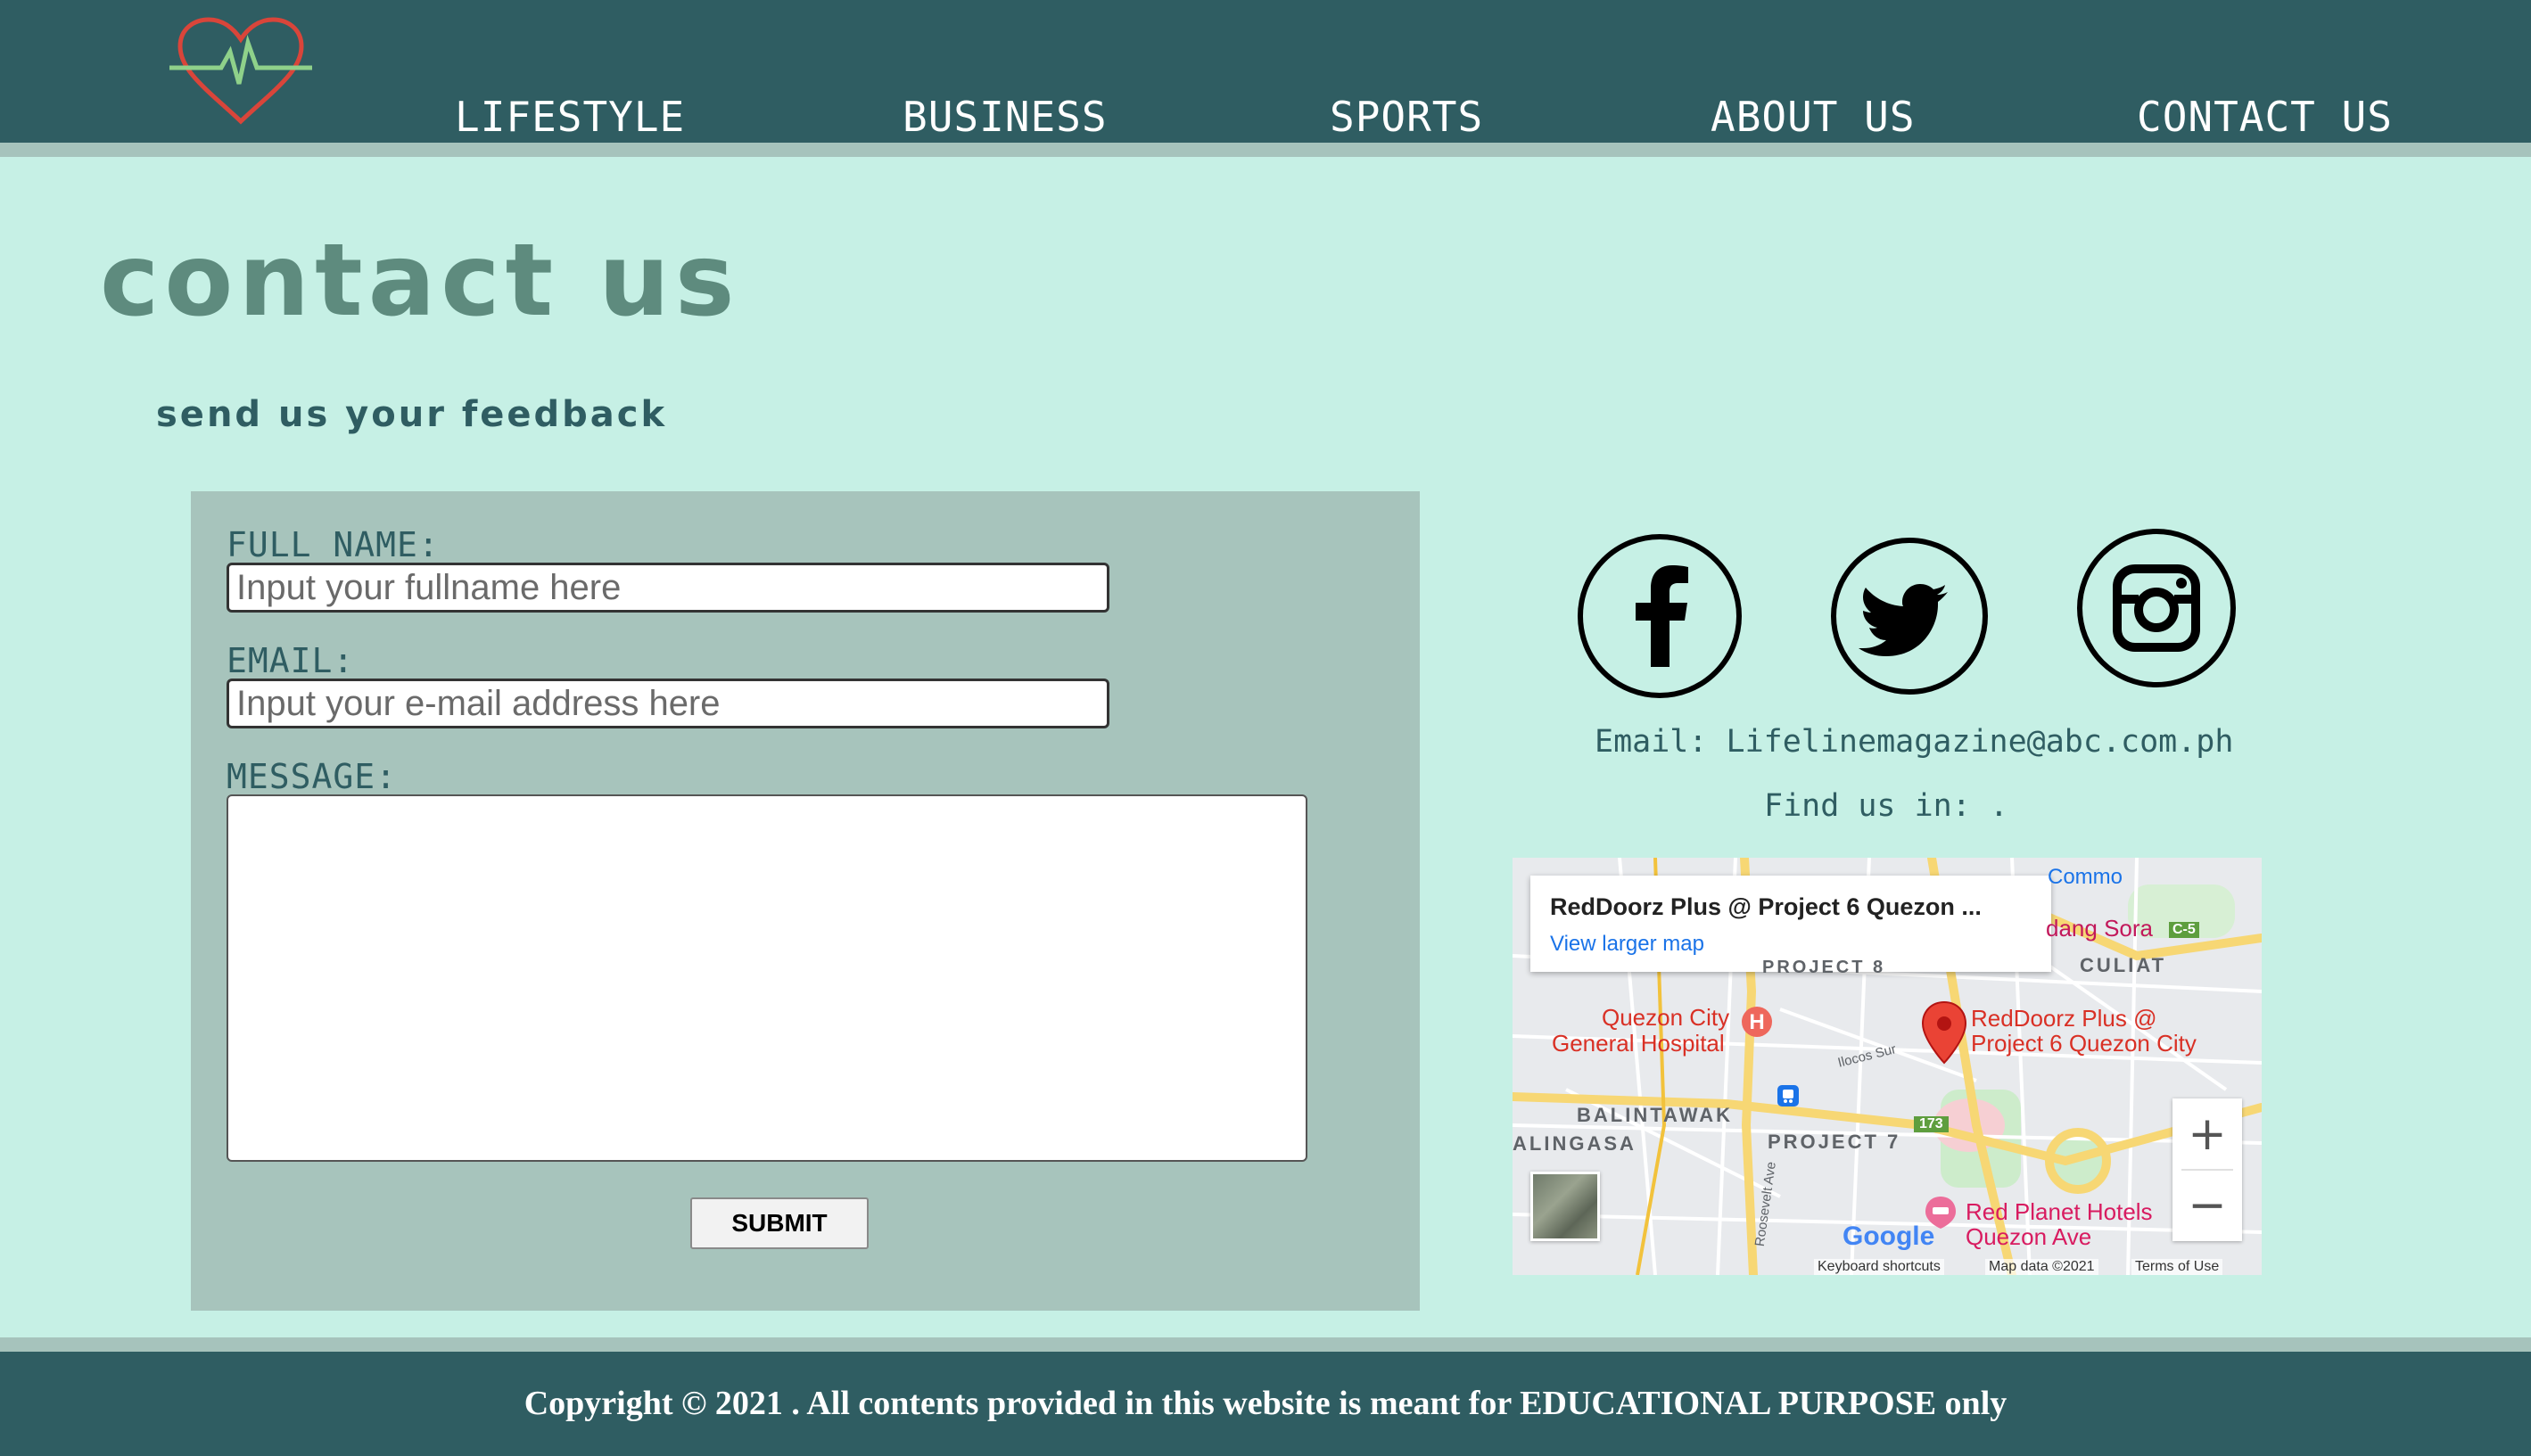 The width and height of the screenshot is (2531, 1456). Describe the element at coordinates (1791, 944) in the screenshot. I see `view-larger-map-link: View larger map` at that location.